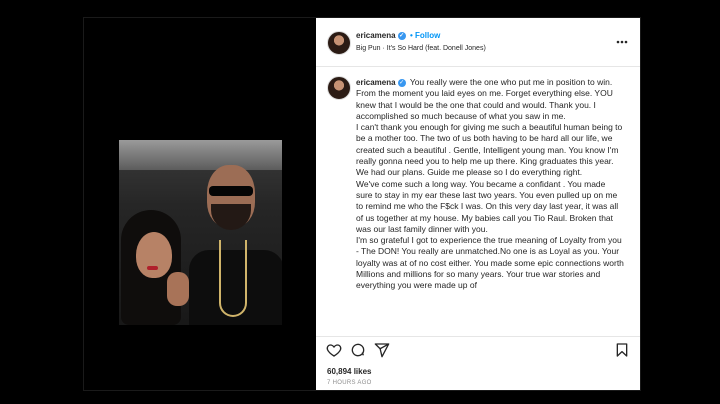 The width and height of the screenshot is (720, 404). Describe the element at coordinates (436, 48) in the screenshot. I see `music-song: It's So Hard (feat. Donell Jones)` at that location.